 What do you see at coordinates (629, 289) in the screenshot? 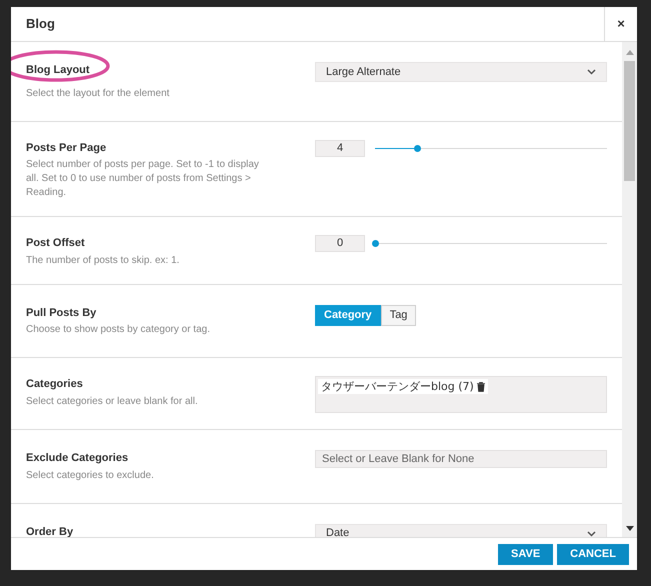
I see `scrollbar` at bounding box center [629, 289].